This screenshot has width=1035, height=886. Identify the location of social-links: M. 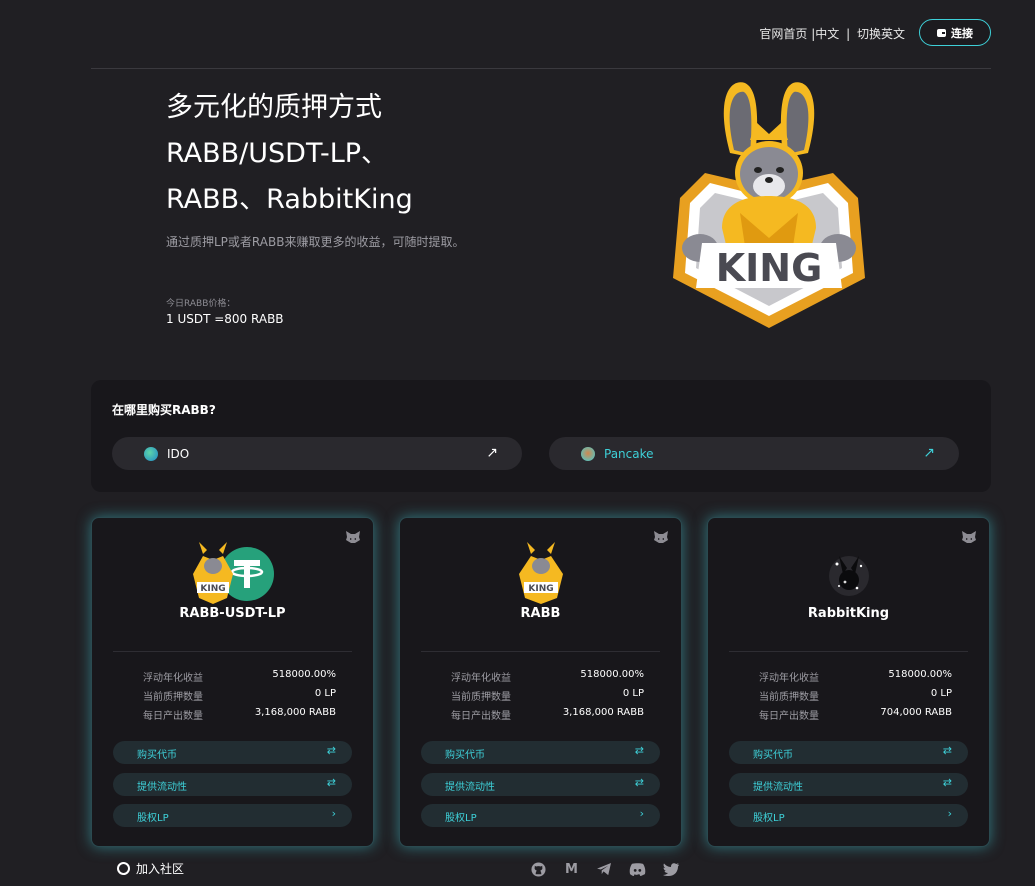
(604, 869).